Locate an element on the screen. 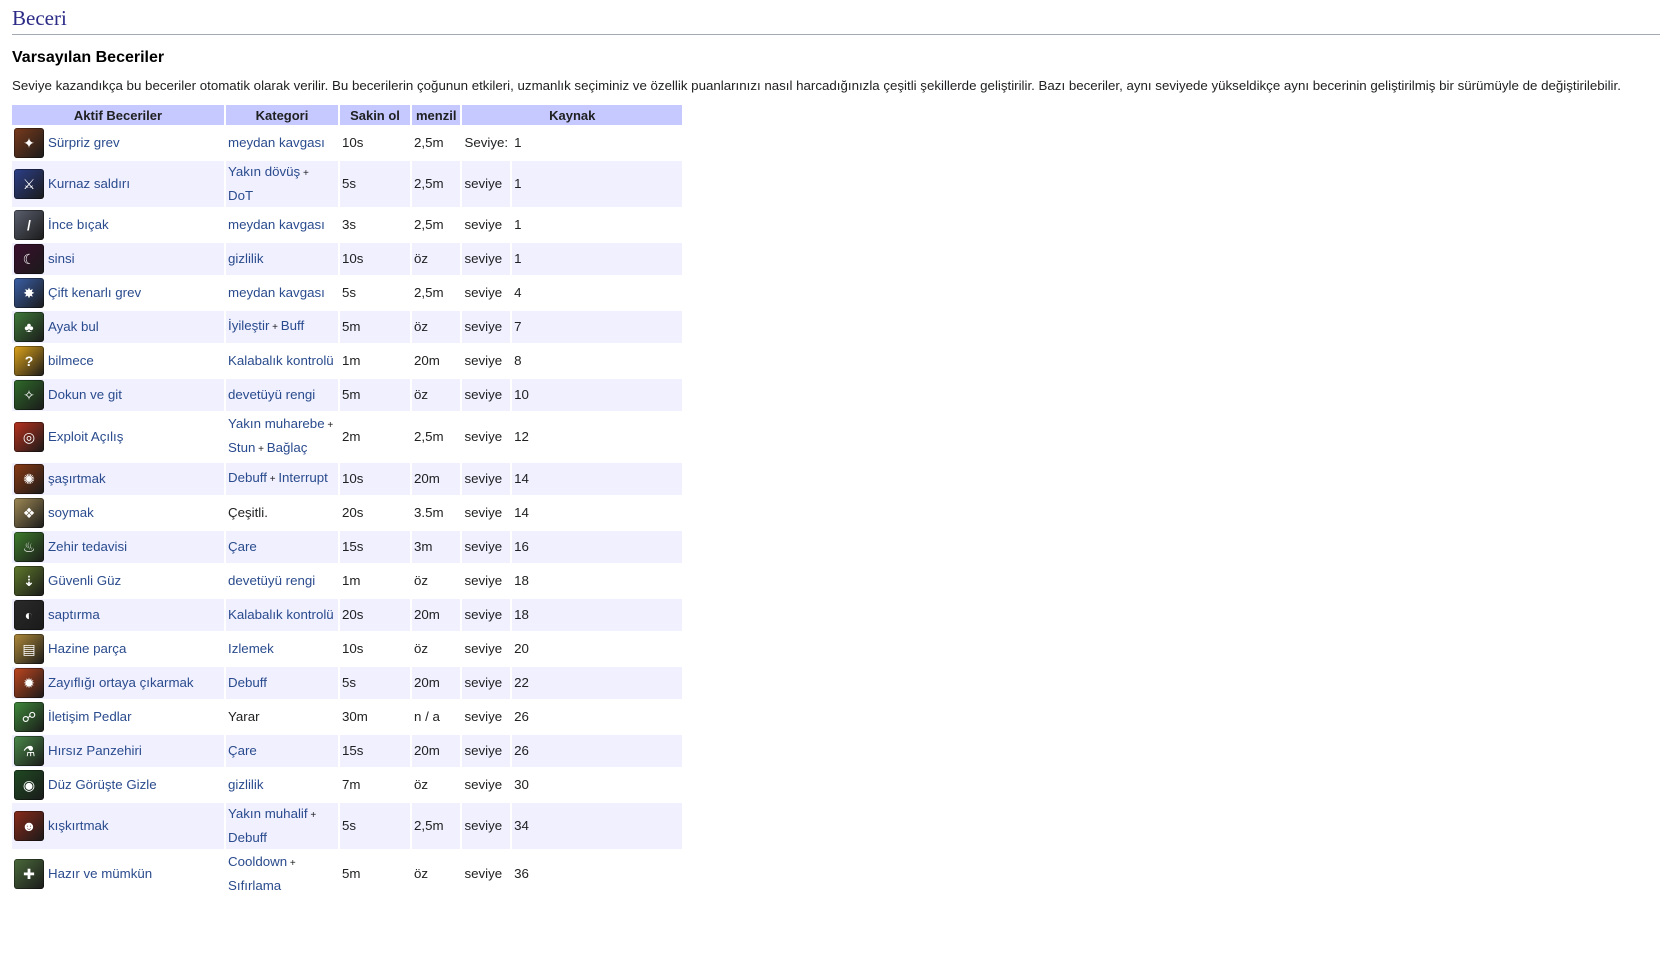  skill-cell: ✸ Çift kenarlı grev is located at coordinates (118, 293).